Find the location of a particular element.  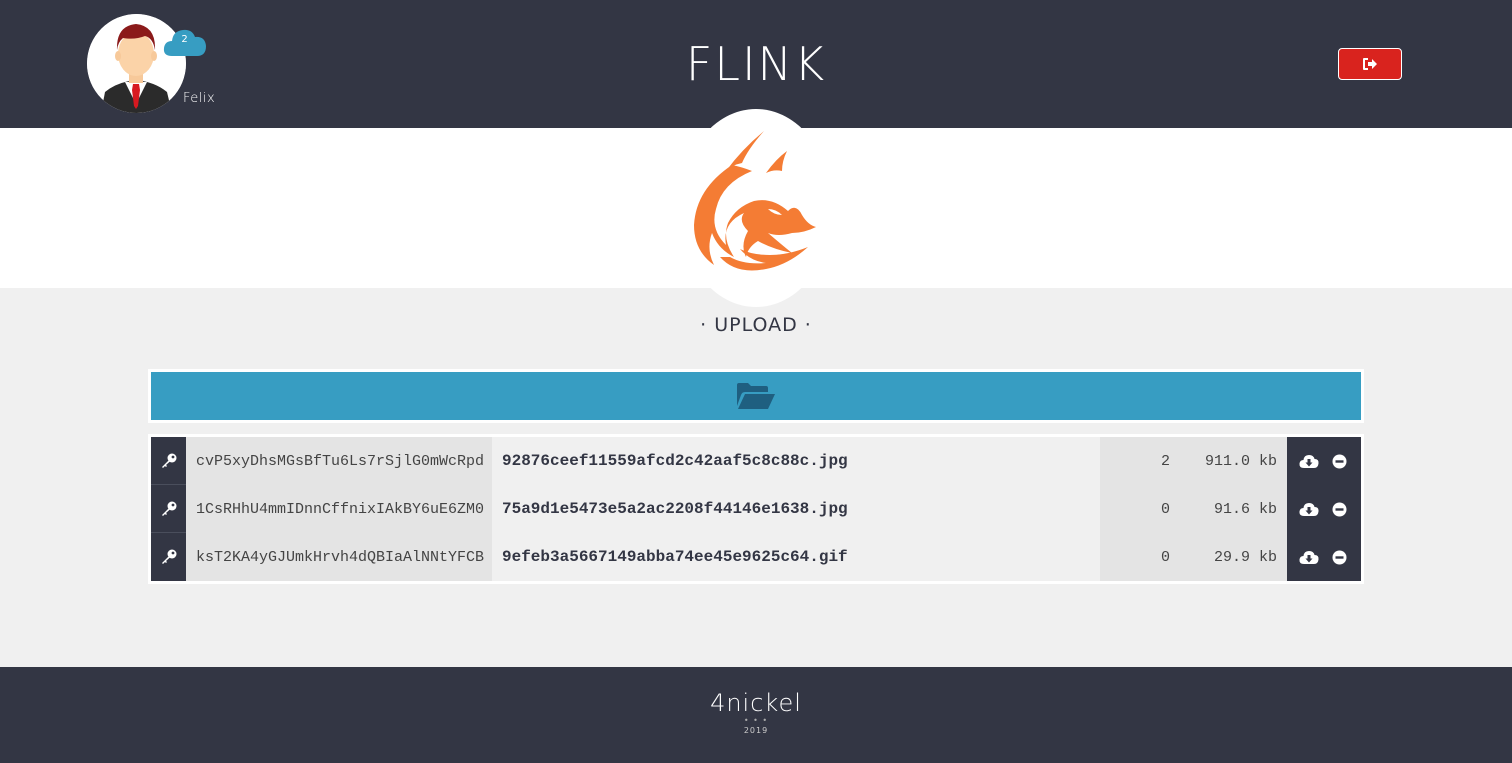

notification-cloud-badge: 2 is located at coordinates (184, 42).